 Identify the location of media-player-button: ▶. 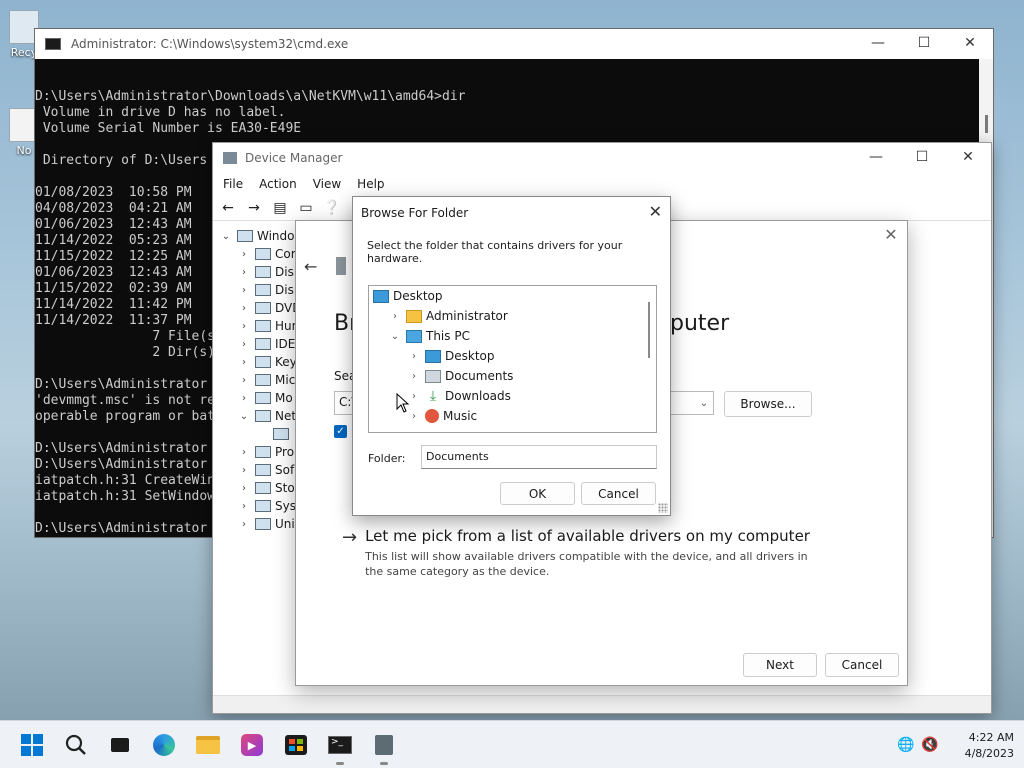
(252, 745).